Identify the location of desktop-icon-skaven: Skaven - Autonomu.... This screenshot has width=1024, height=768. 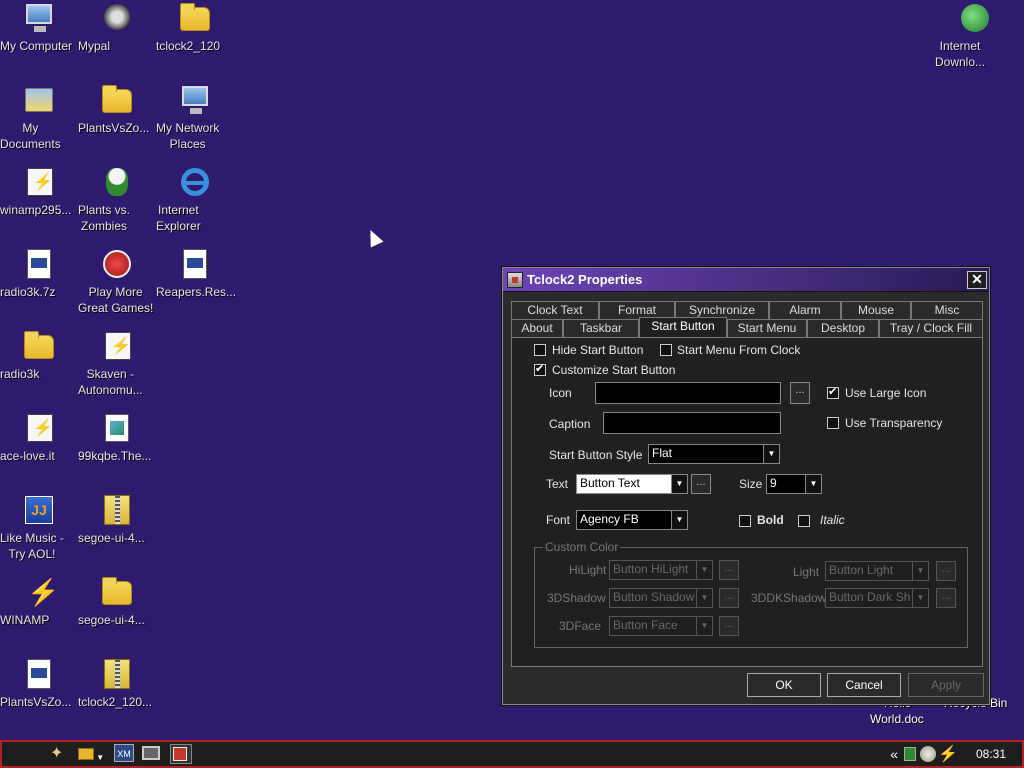
(117, 363).